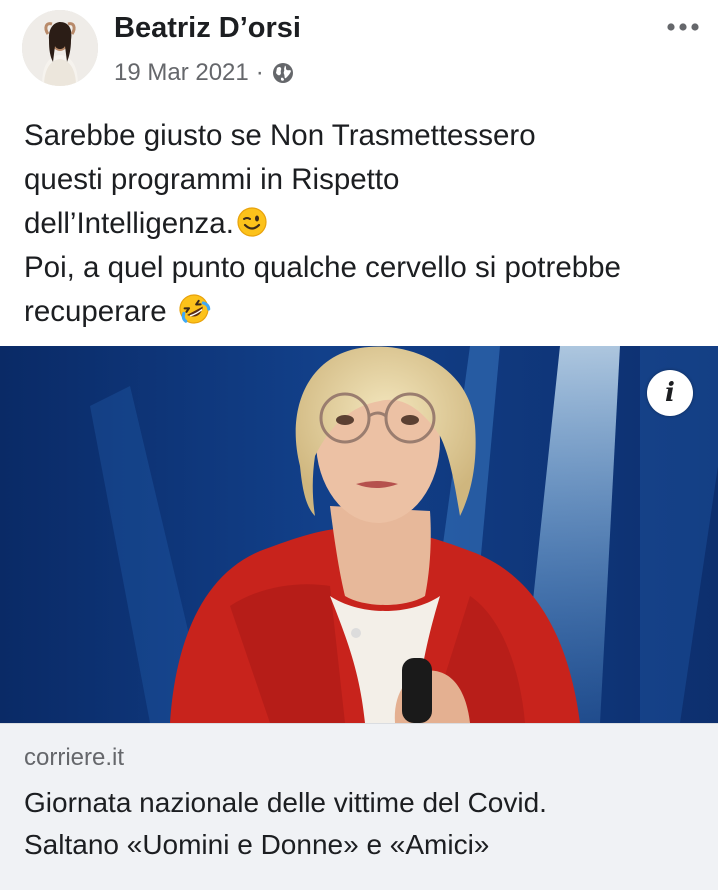  I want to click on link-title-line: Saltano «Uomini e Donne» e «Amici», so click(257, 844).